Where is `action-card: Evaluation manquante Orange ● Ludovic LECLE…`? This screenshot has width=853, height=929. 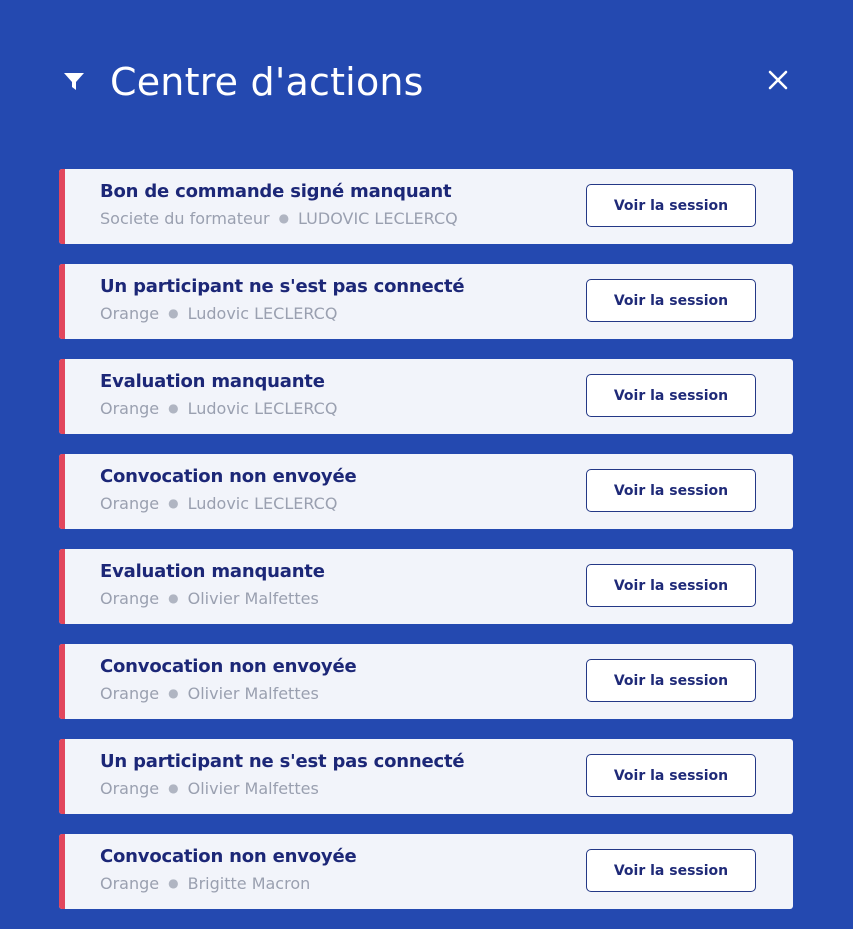
action-card: Evaluation manquante Orange ● Ludovic LECLE… is located at coordinates (426, 396).